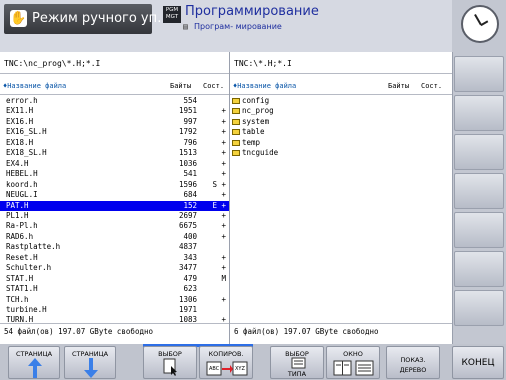 This screenshot has height=380, width=506. Describe the element at coordinates (114, 216) in the screenshot. I see `file-row: PL1.H 2697 +` at that location.